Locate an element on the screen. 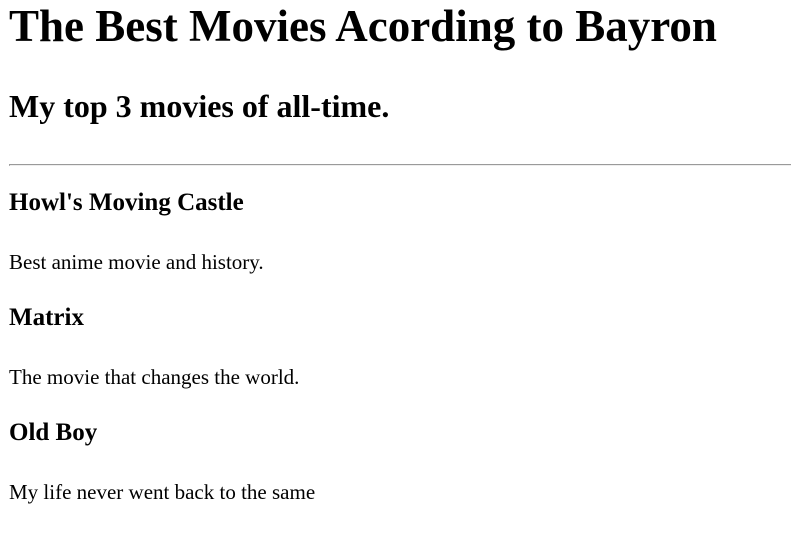 The image size is (791, 552). movie-title-2: Matrix is located at coordinates (46, 317).